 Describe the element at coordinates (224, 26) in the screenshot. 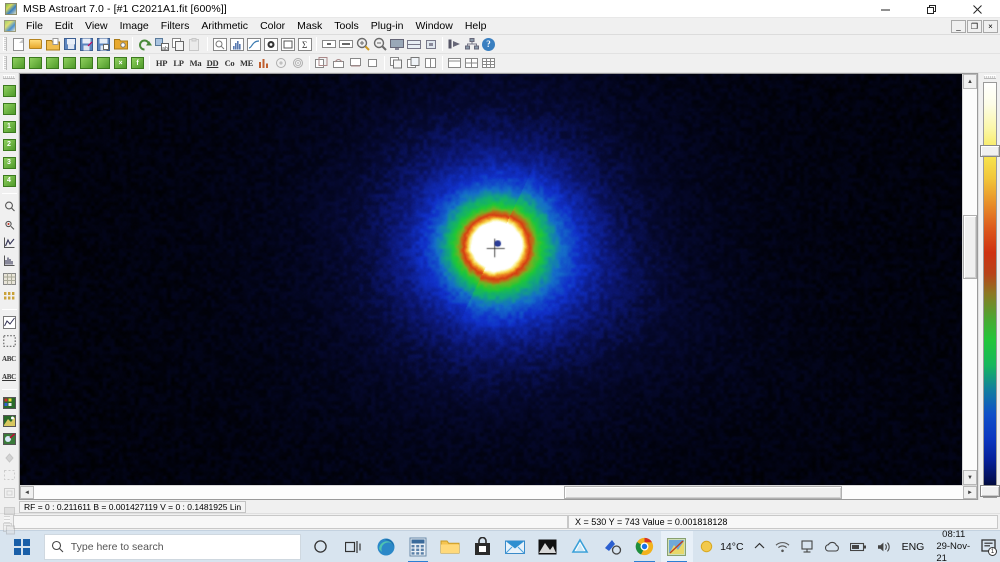

I see `menu-arithmetic: Arithmetic` at that location.